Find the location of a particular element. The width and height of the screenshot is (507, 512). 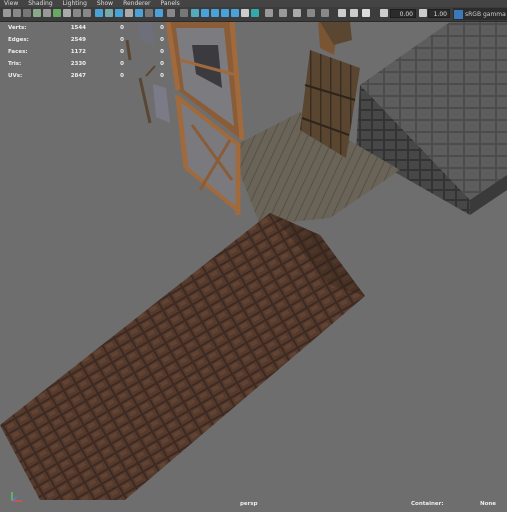

menu-show: Show is located at coordinates (105, 3).